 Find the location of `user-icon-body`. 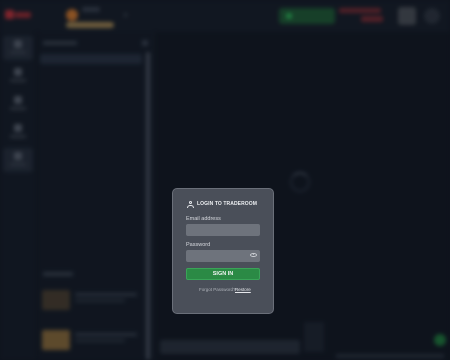

user-icon-body is located at coordinates (190, 206).